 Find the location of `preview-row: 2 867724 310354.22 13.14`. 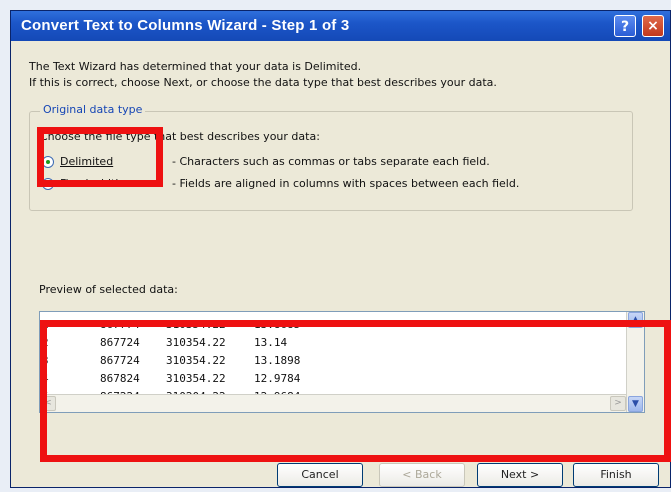

preview-row: 2 867724 310354.22 13.14 is located at coordinates (333, 345).